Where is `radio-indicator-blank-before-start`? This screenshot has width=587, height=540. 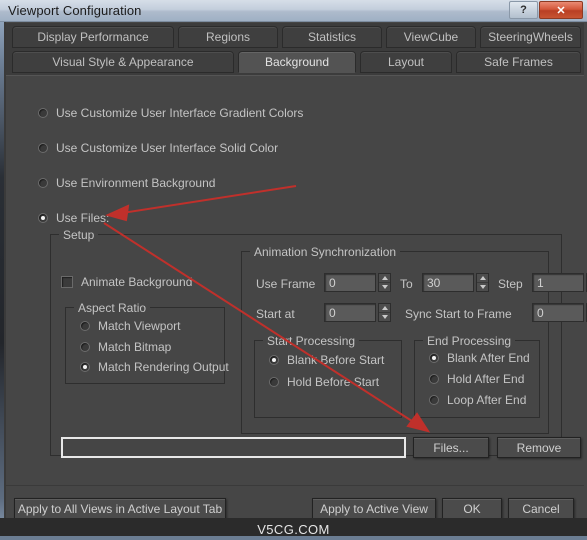
radio-indicator-blank-before-start is located at coordinates (274, 360).